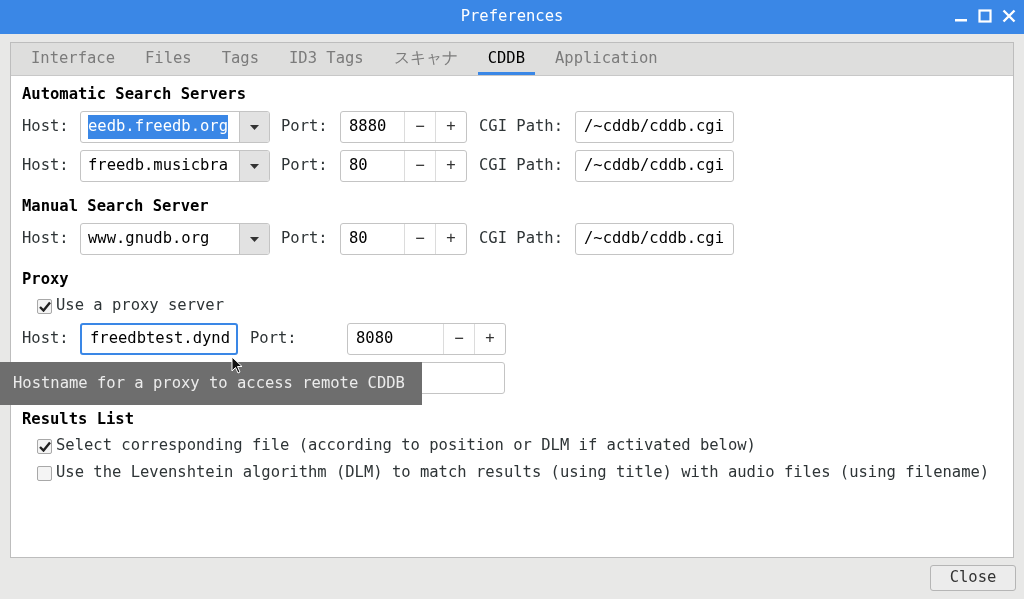  I want to click on host-combobox: freedb.musicbra, so click(175, 166).